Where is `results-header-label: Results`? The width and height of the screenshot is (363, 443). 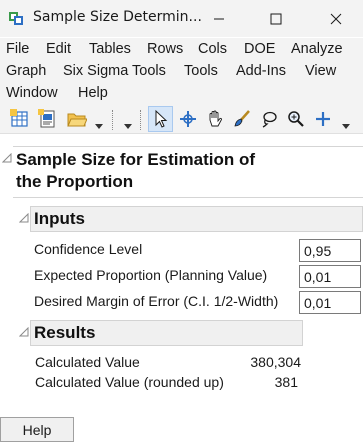
results-header-label: Results is located at coordinates (65, 332).